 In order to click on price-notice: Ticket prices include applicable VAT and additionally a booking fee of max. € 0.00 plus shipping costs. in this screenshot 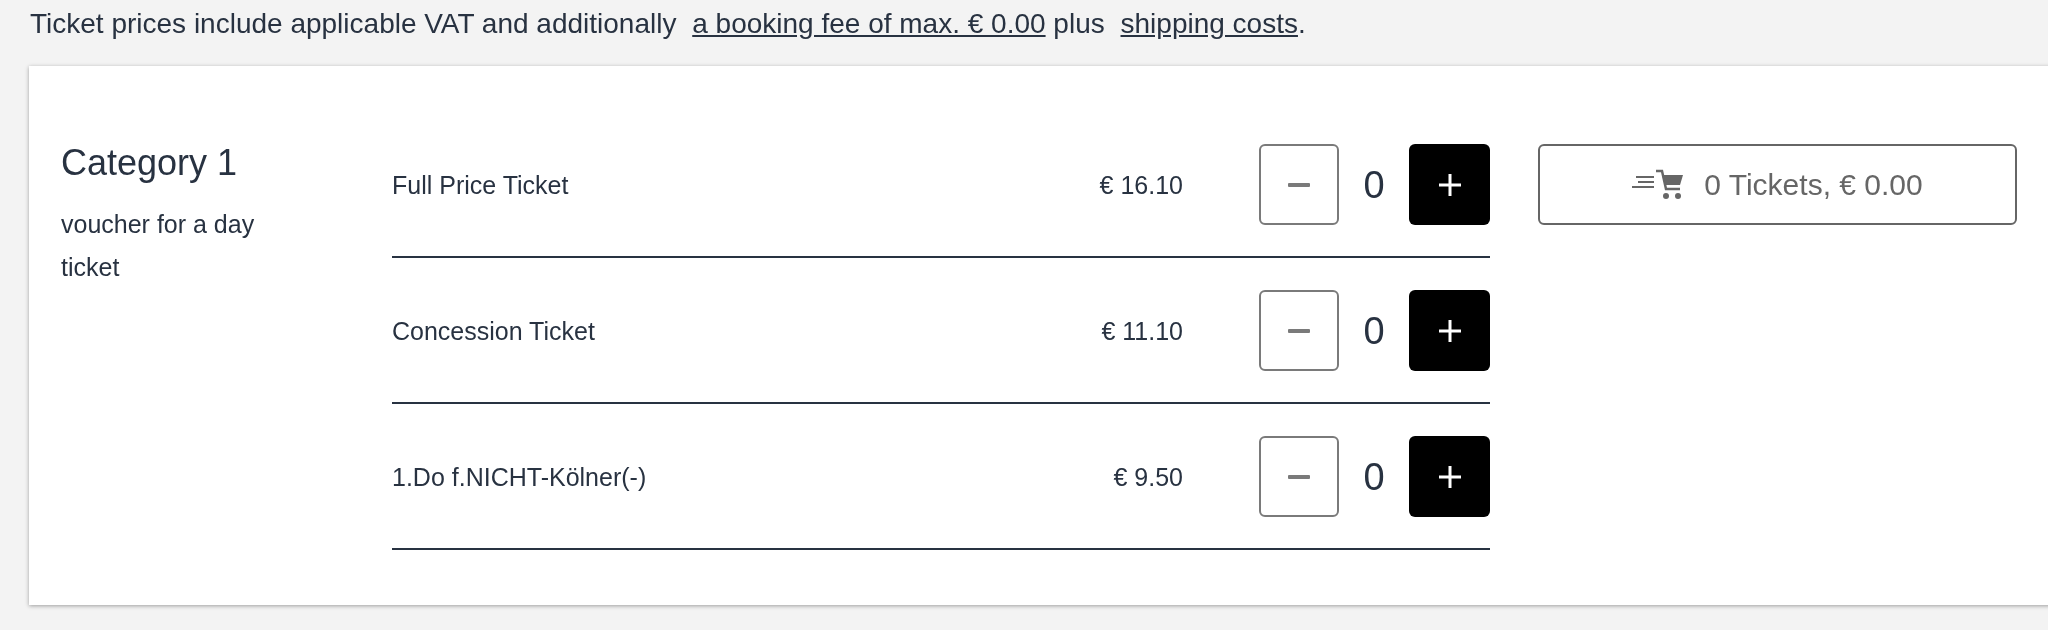, I will do `click(668, 24)`.